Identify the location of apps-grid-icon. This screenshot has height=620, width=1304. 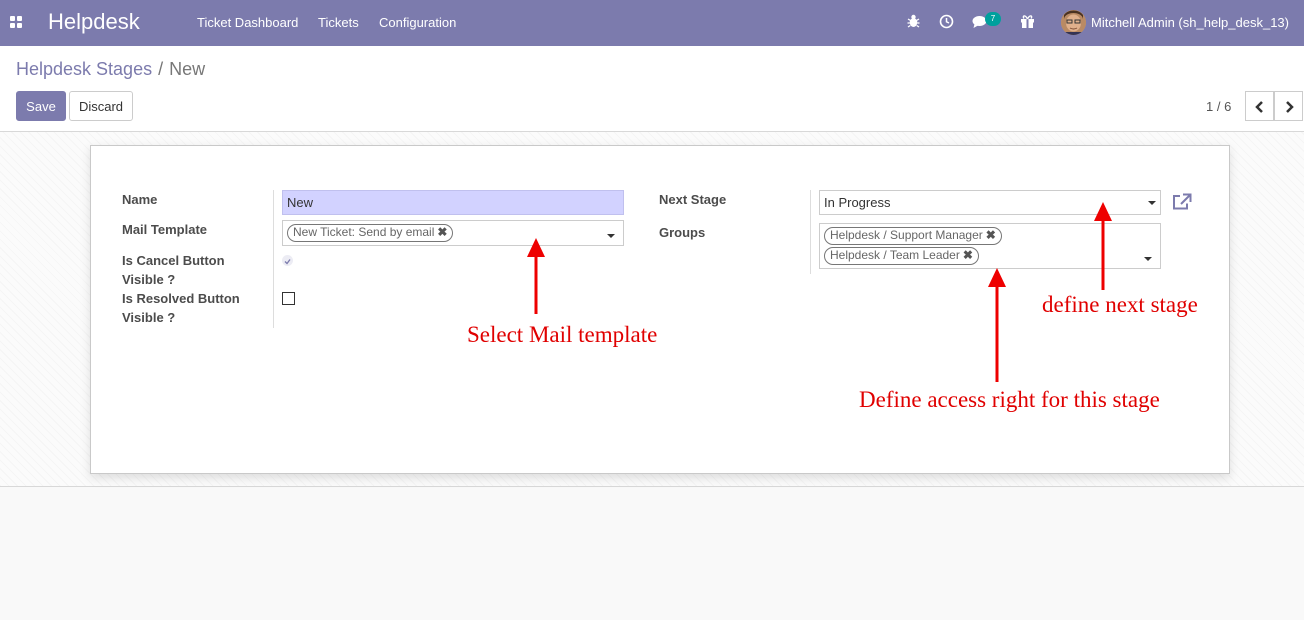
(16, 22).